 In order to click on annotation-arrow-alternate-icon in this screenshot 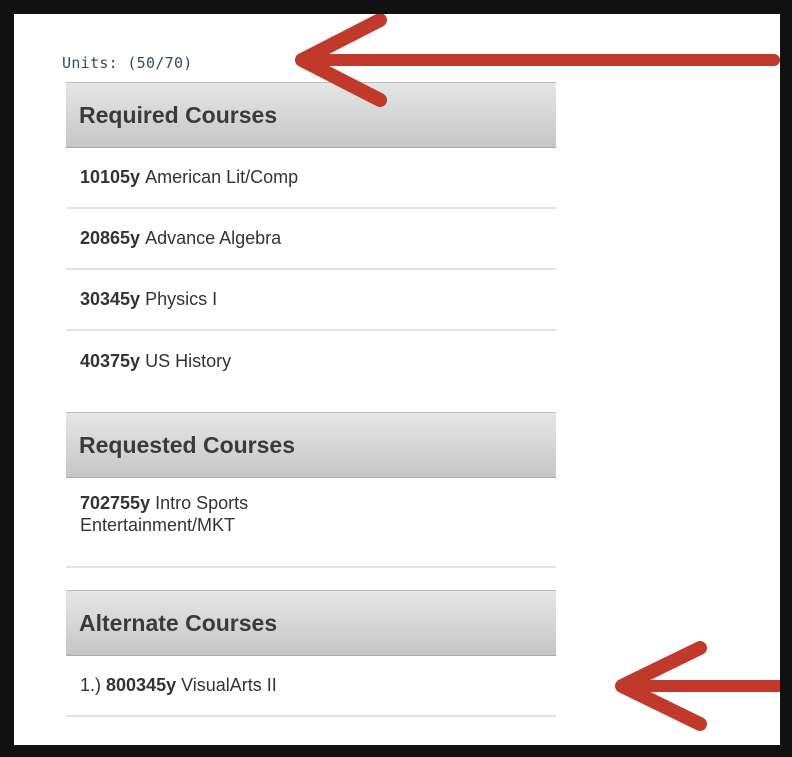, I will do `click(697, 686)`.